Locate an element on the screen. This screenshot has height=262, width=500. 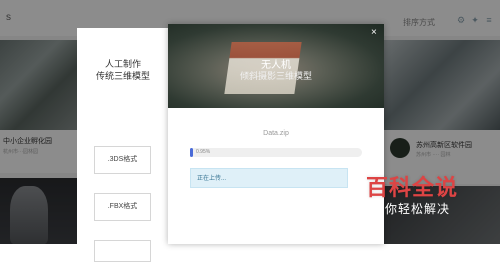
watermark-slogan: 助你轻松解决 is located at coordinates (411, 209).